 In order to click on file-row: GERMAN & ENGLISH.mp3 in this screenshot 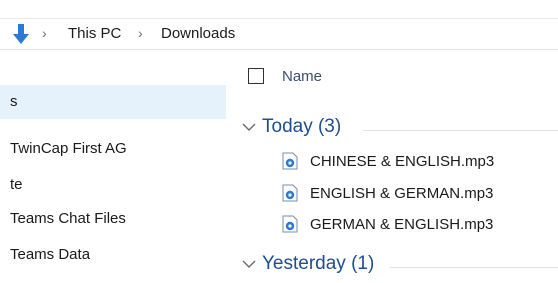, I will do `click(420, 225)`.